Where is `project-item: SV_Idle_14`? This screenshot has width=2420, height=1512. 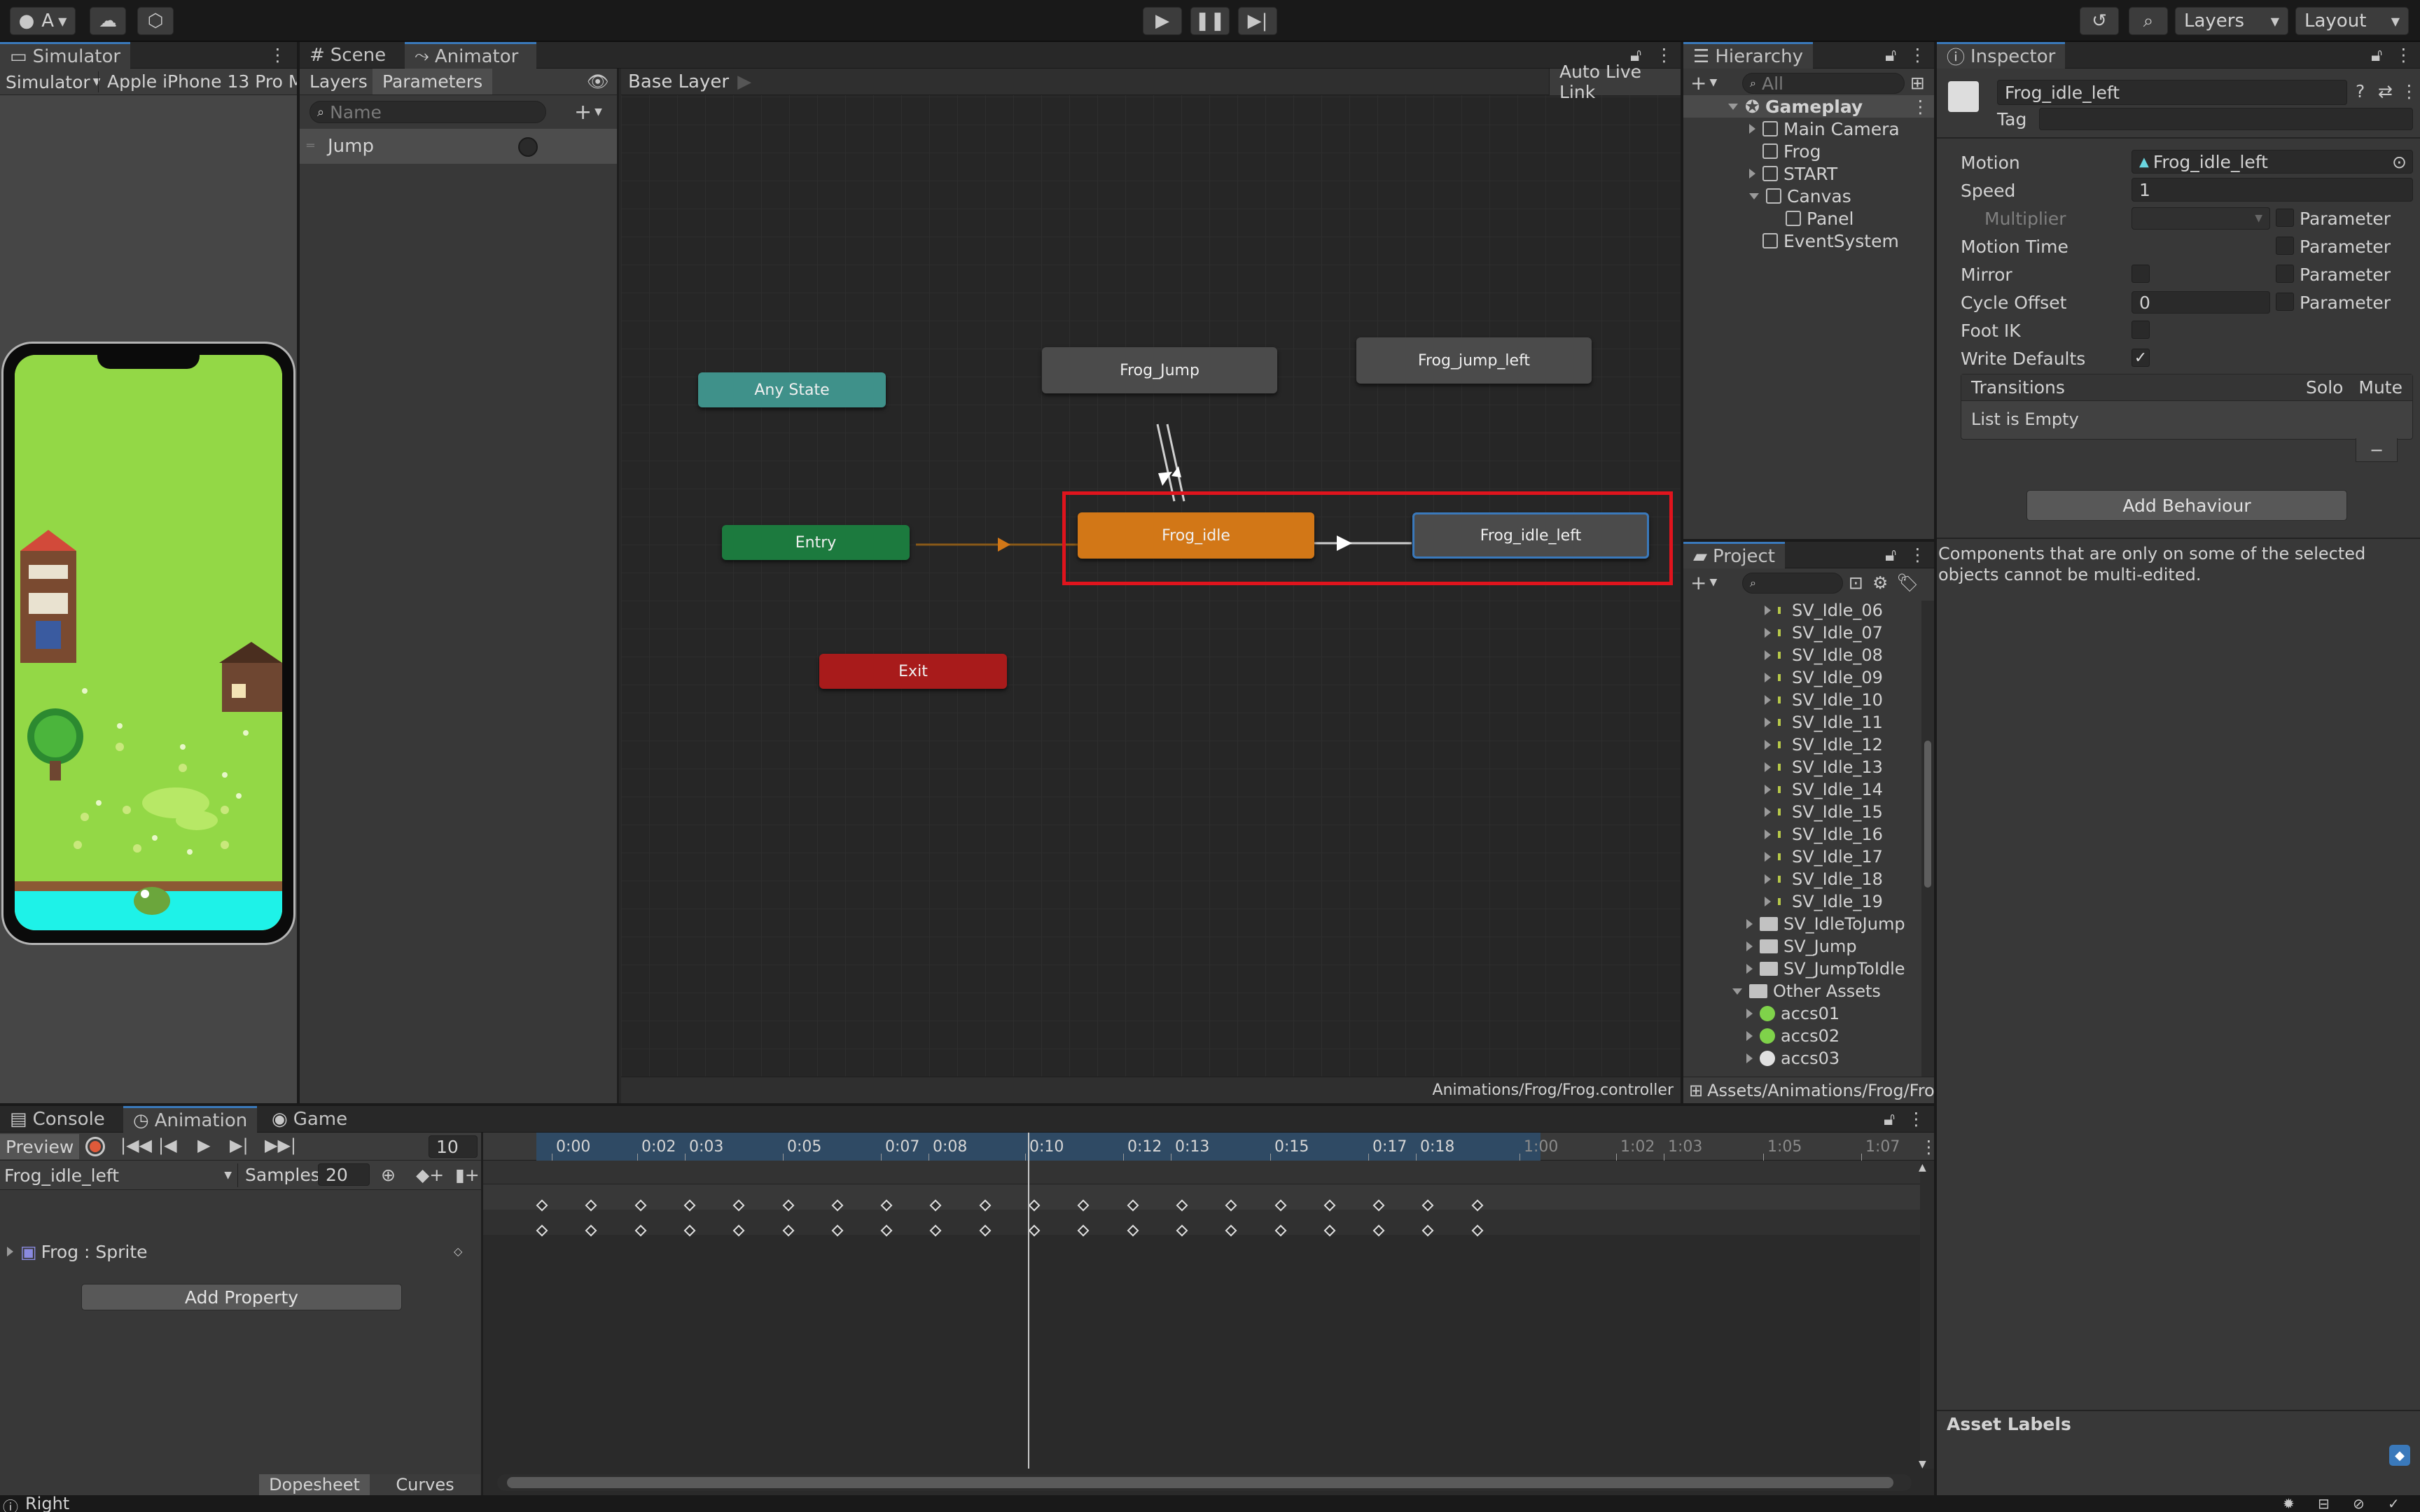
project-item: SV_Idle_14 is located at coordinates (1824, 789).